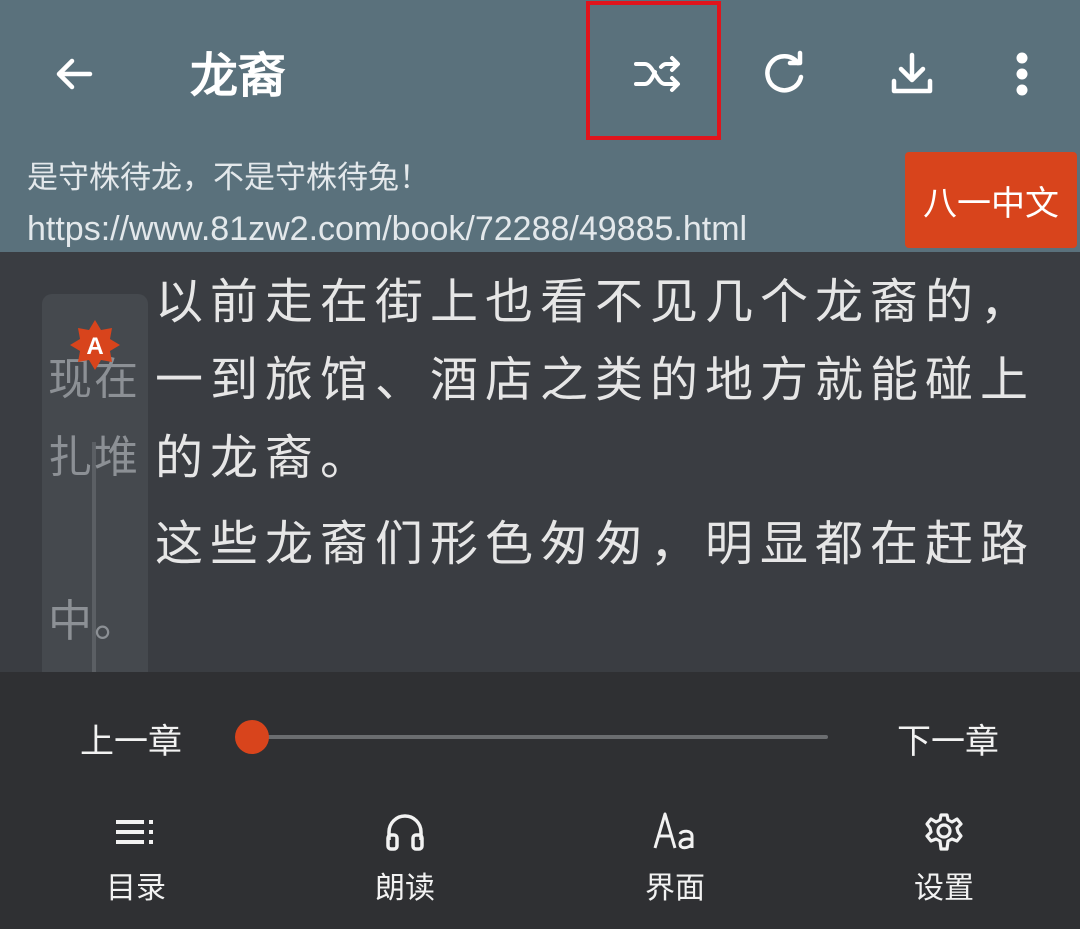 Image resolution: width=1080 pixels, height=929 pixels. I want to click on text-line: 这些龙裔们形色匆匆，明显都在赶路, so click(595, 544).